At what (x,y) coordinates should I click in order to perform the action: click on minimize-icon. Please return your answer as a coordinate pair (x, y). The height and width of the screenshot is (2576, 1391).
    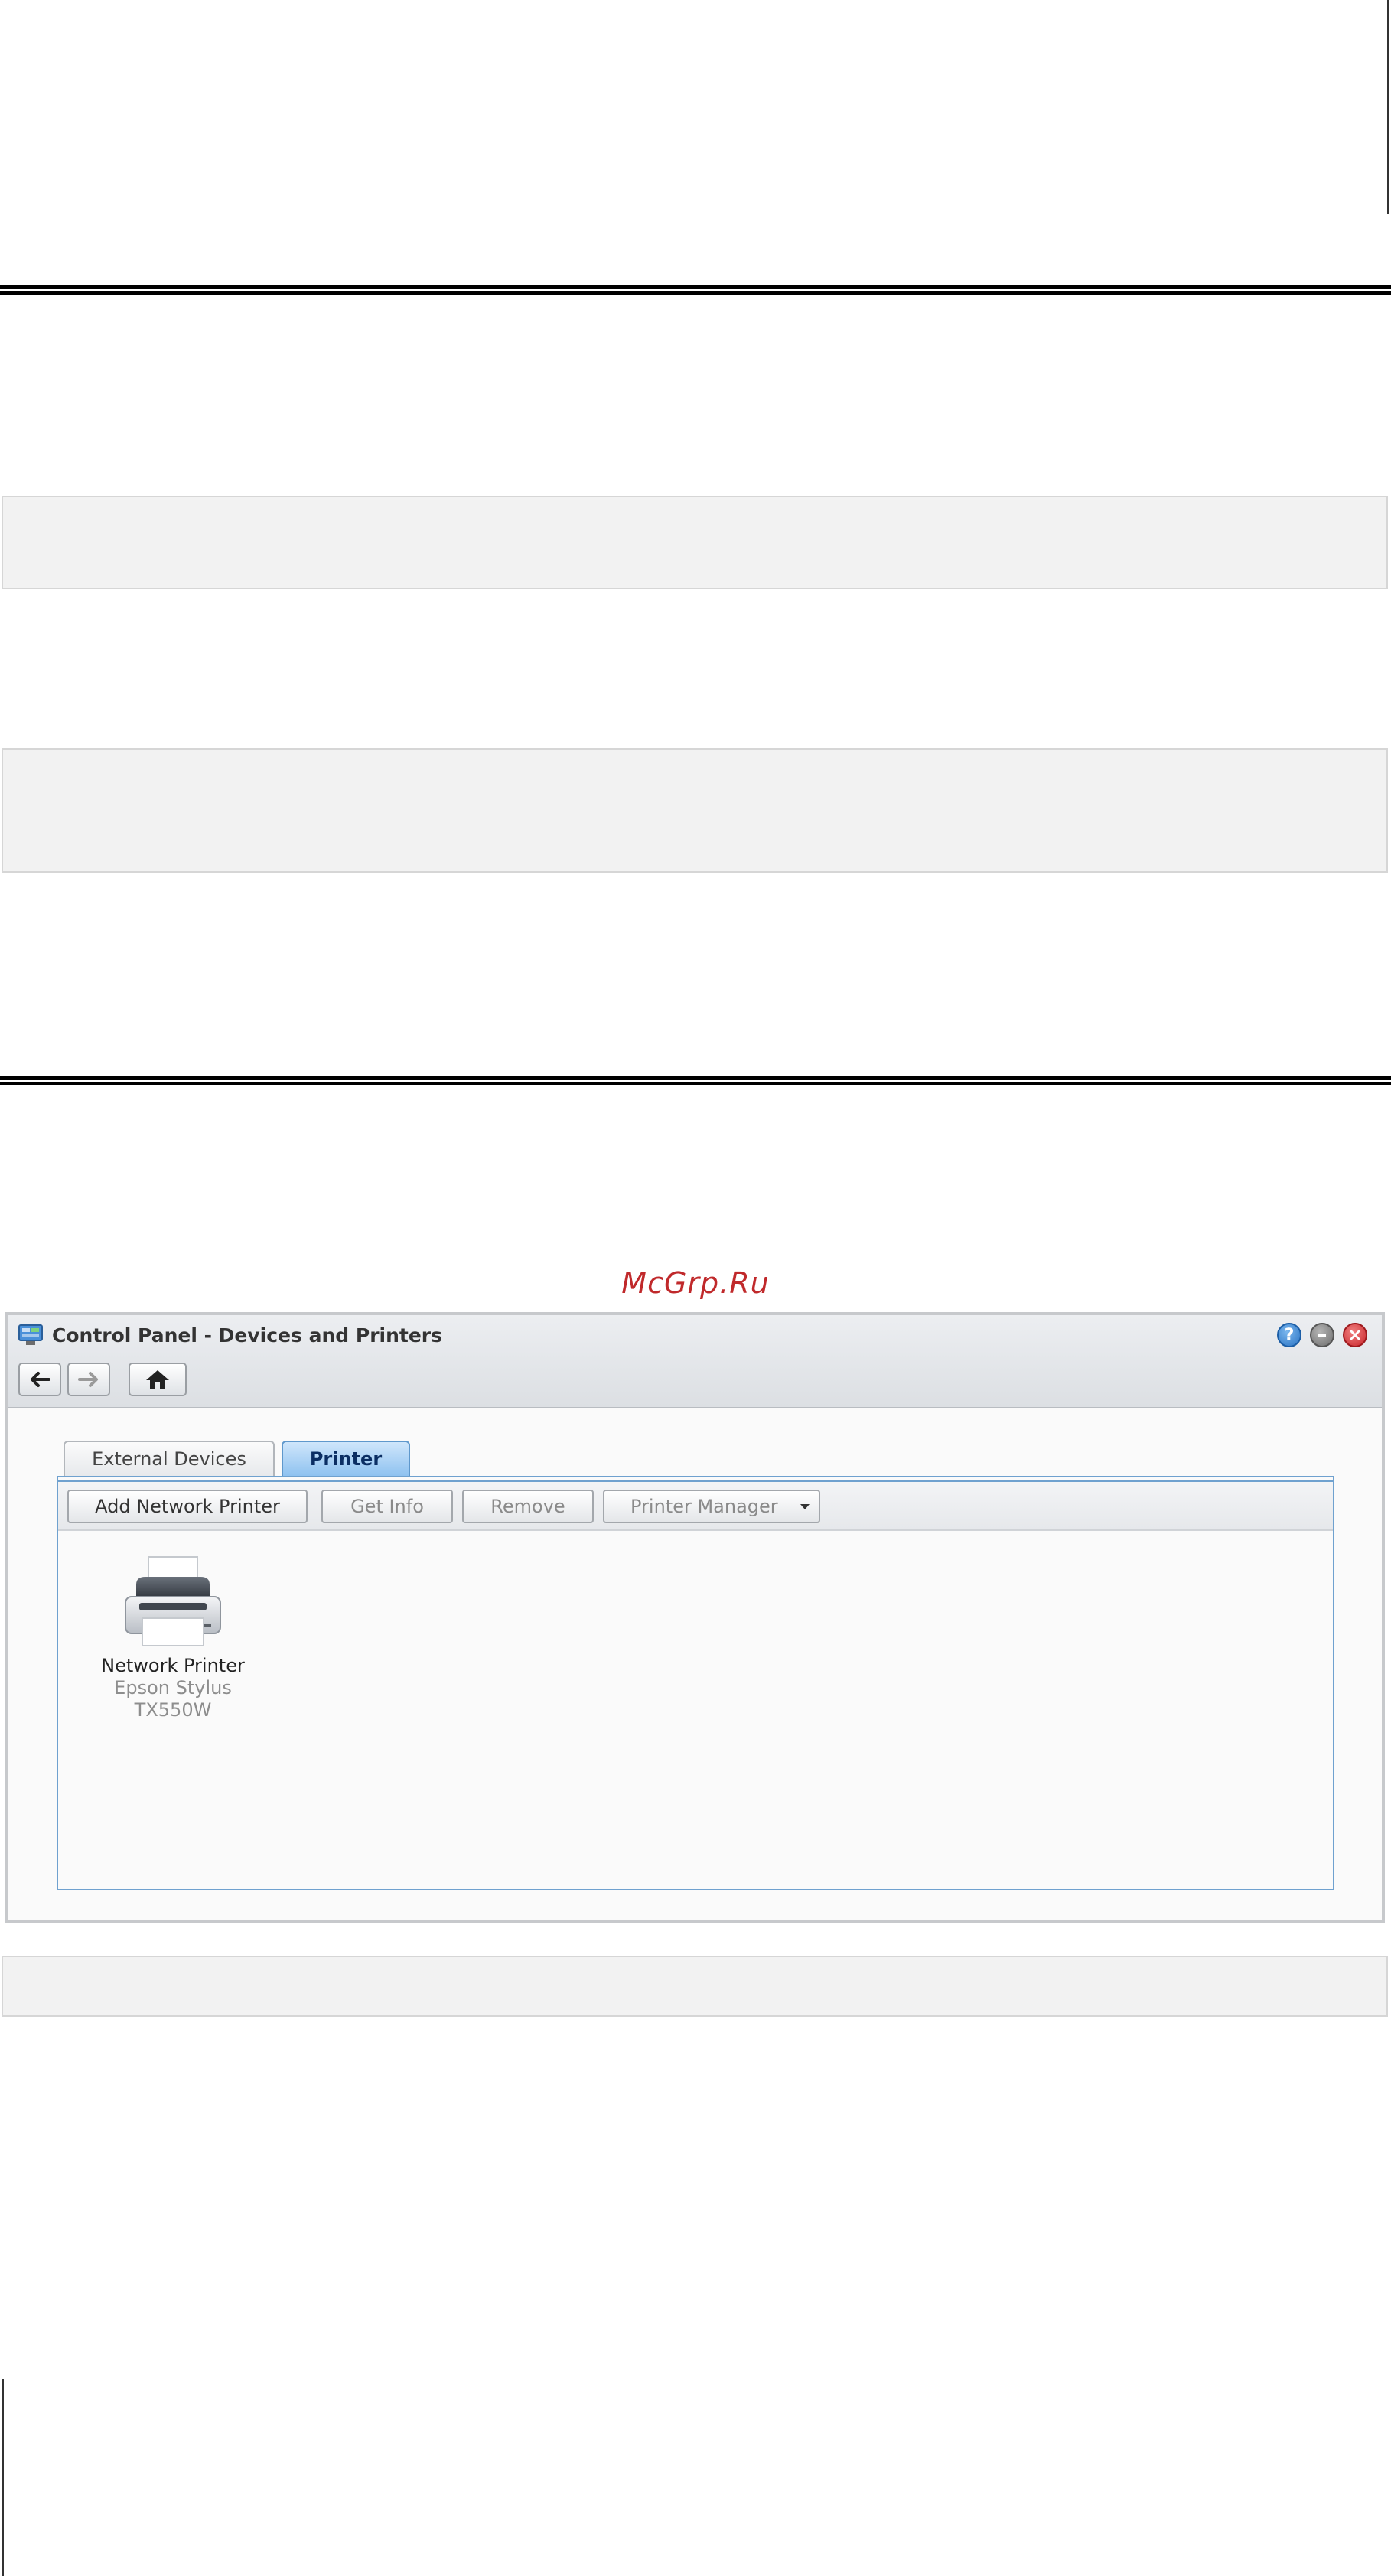
    Looking at the image, I should click on (1322, 1335).